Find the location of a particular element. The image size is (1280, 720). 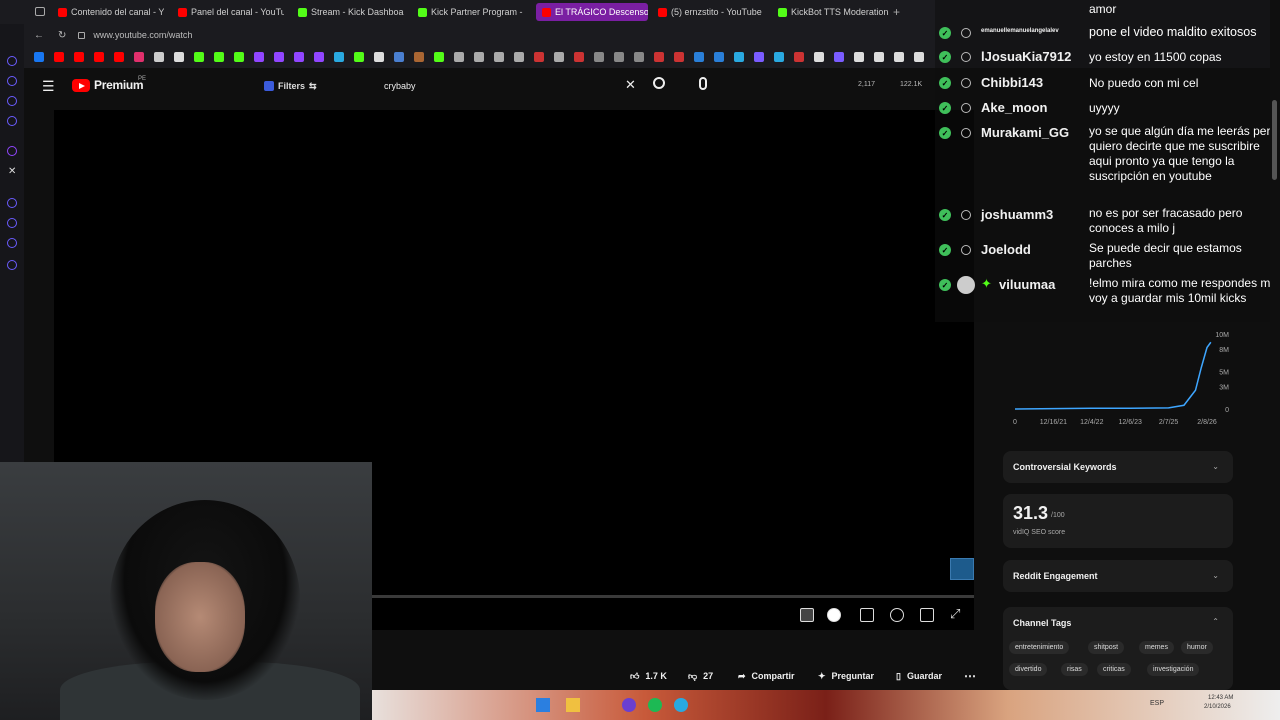

browser-icon is located at coordinates (681, 705).